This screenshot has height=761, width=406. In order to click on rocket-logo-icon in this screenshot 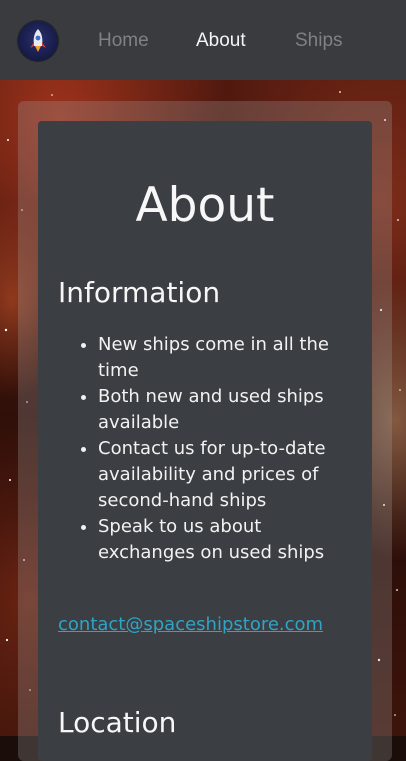, I will do `click(38, 41)`.